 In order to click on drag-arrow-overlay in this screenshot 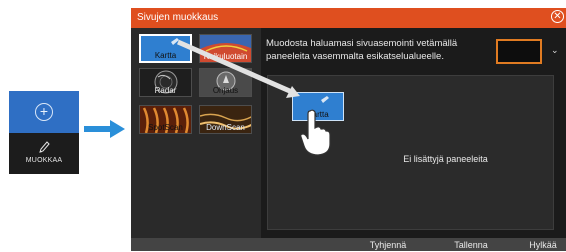, I will do `click(238, 68)`.